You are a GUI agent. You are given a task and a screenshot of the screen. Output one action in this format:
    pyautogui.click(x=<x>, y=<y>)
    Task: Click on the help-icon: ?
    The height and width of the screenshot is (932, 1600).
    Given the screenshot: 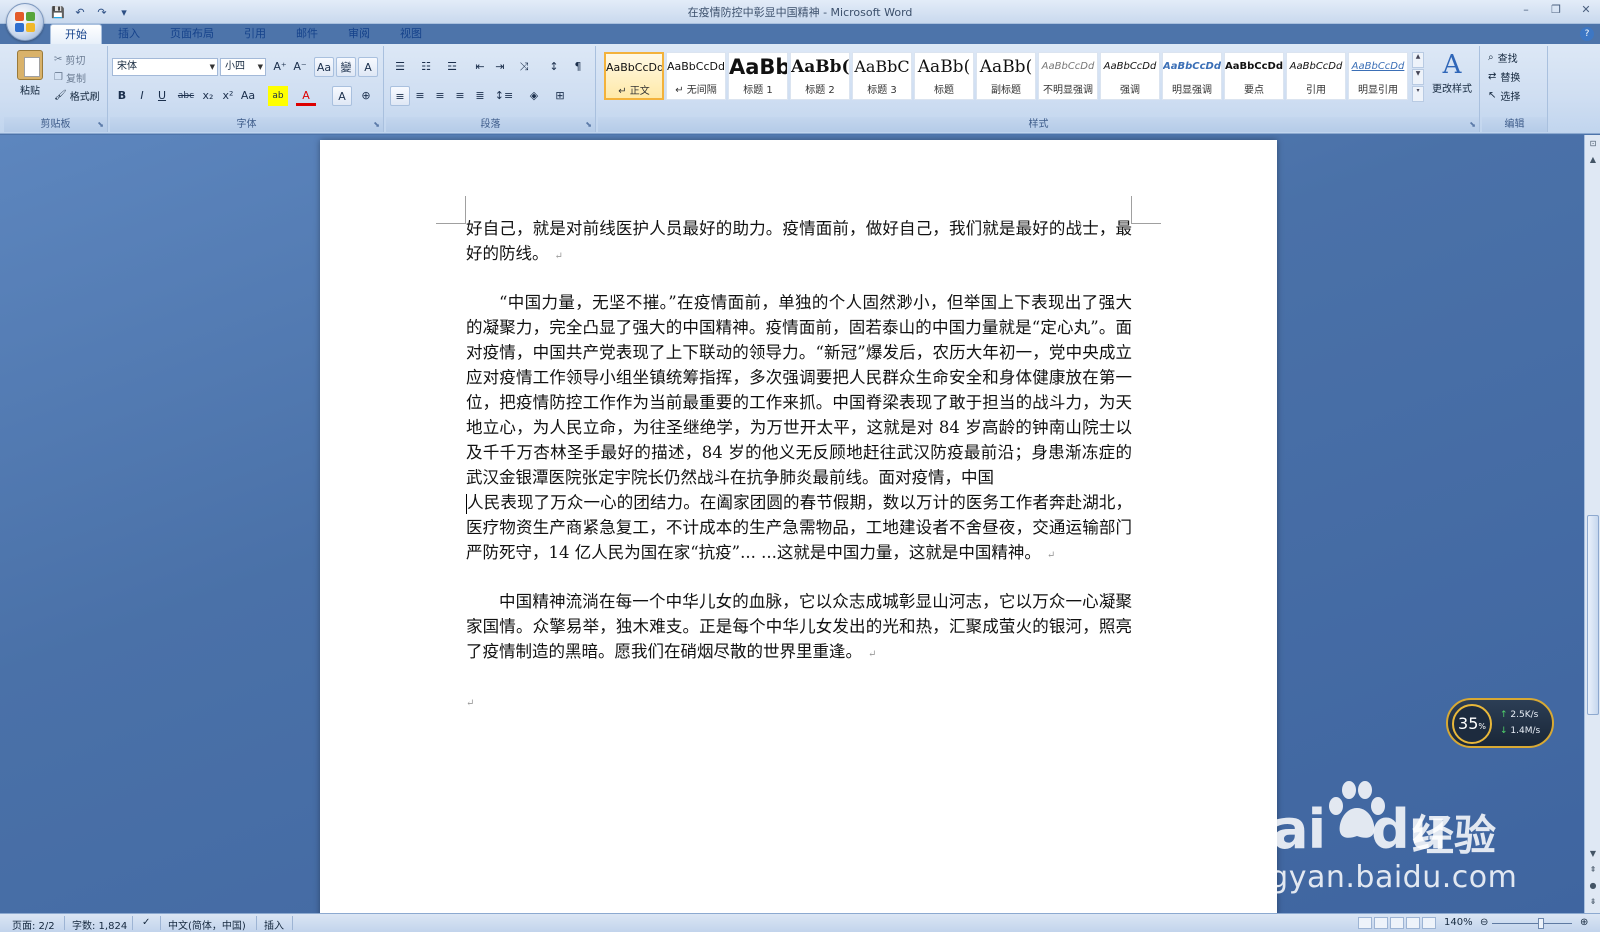 What is the action you would take?
    pyautogui.click(x=1587, y=34)
    